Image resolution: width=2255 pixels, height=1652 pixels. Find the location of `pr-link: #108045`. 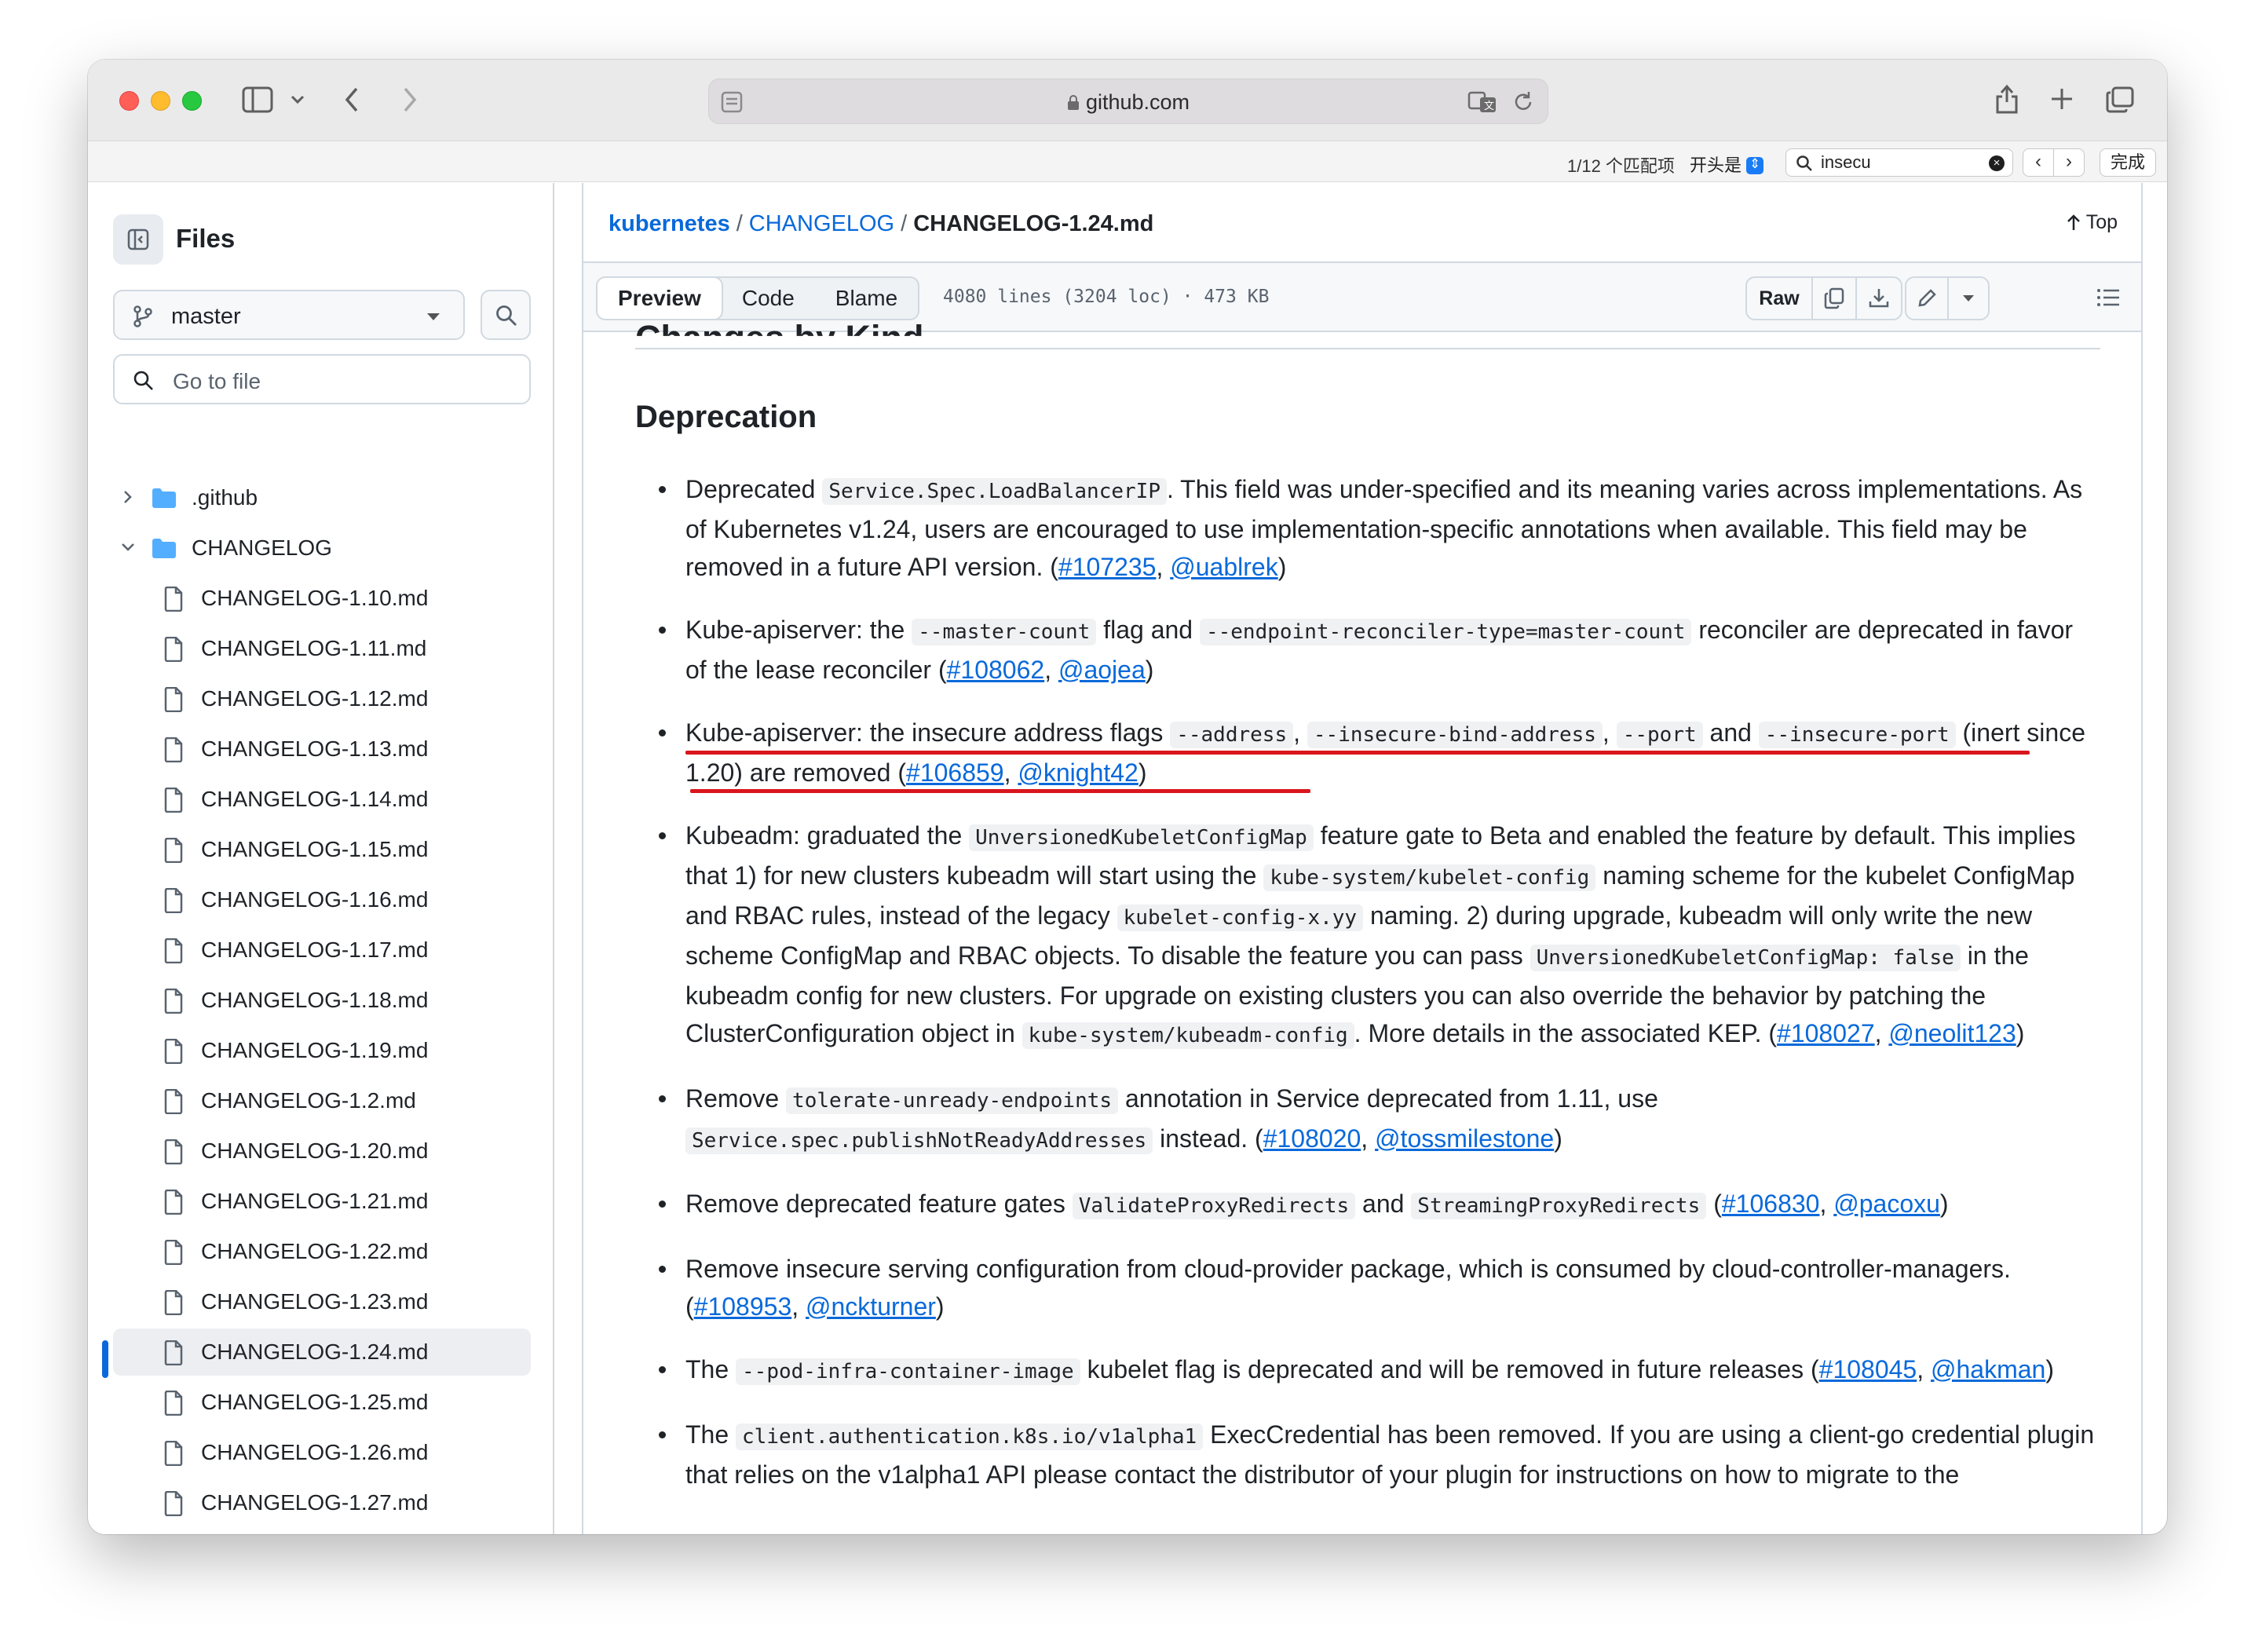

pr-link: #108045 is located at coordinates (1868, 1369).